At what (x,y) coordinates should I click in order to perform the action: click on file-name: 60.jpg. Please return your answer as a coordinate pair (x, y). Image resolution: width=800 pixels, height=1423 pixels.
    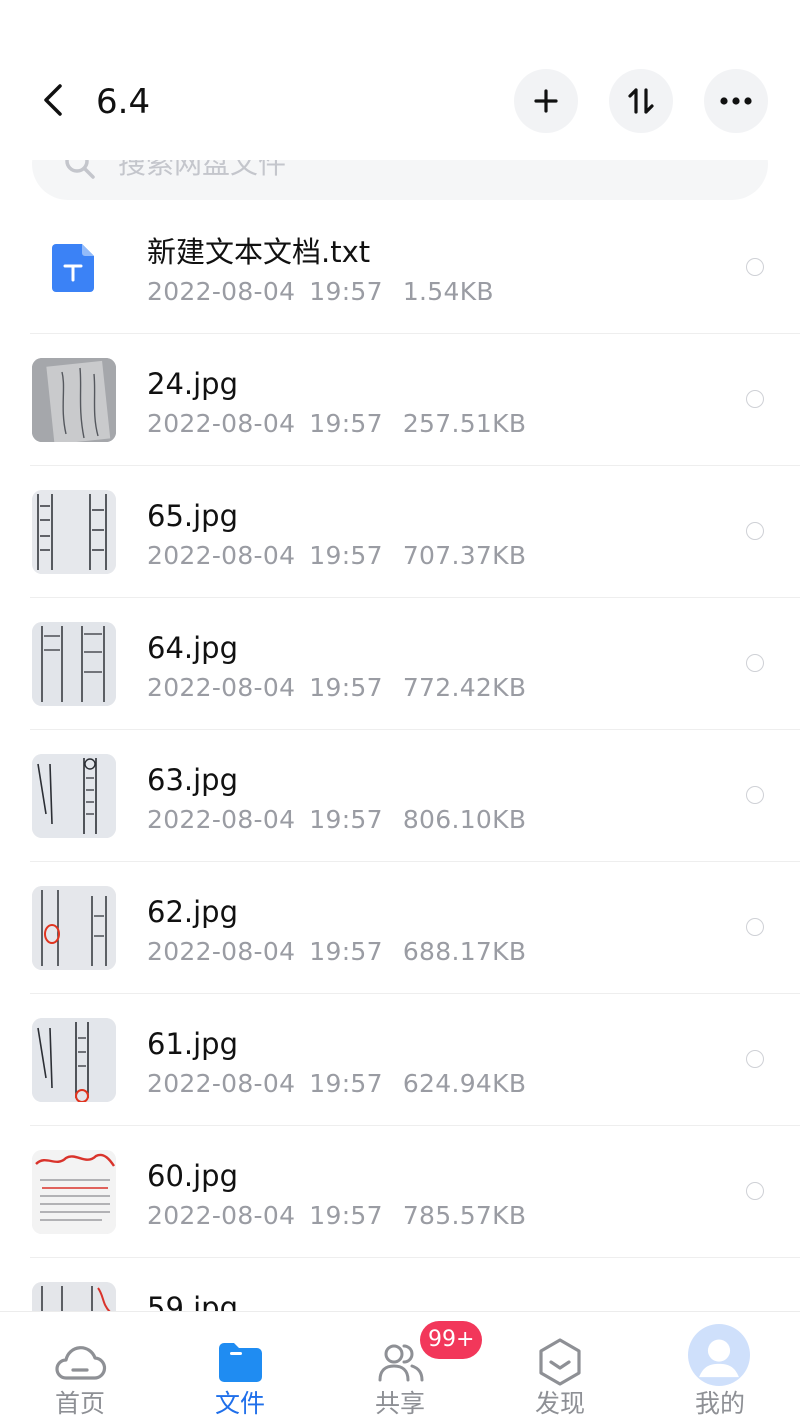
    Looking at the image, I should click on (192, 1176).